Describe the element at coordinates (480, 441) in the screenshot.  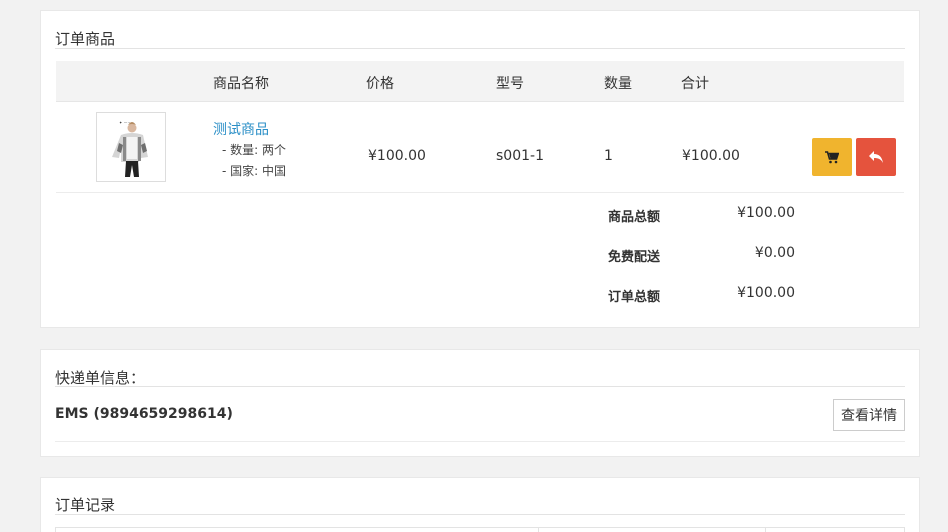
I see `shipping-divider` at that location.